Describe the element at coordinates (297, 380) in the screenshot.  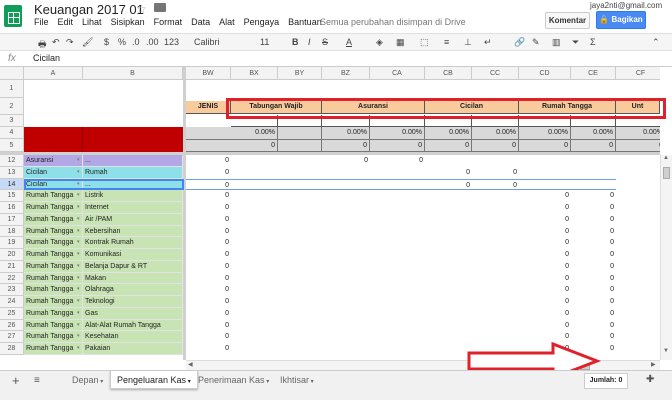
I see `sheet-tab-ikhtisar: Ikhtisar ▾` at that location.